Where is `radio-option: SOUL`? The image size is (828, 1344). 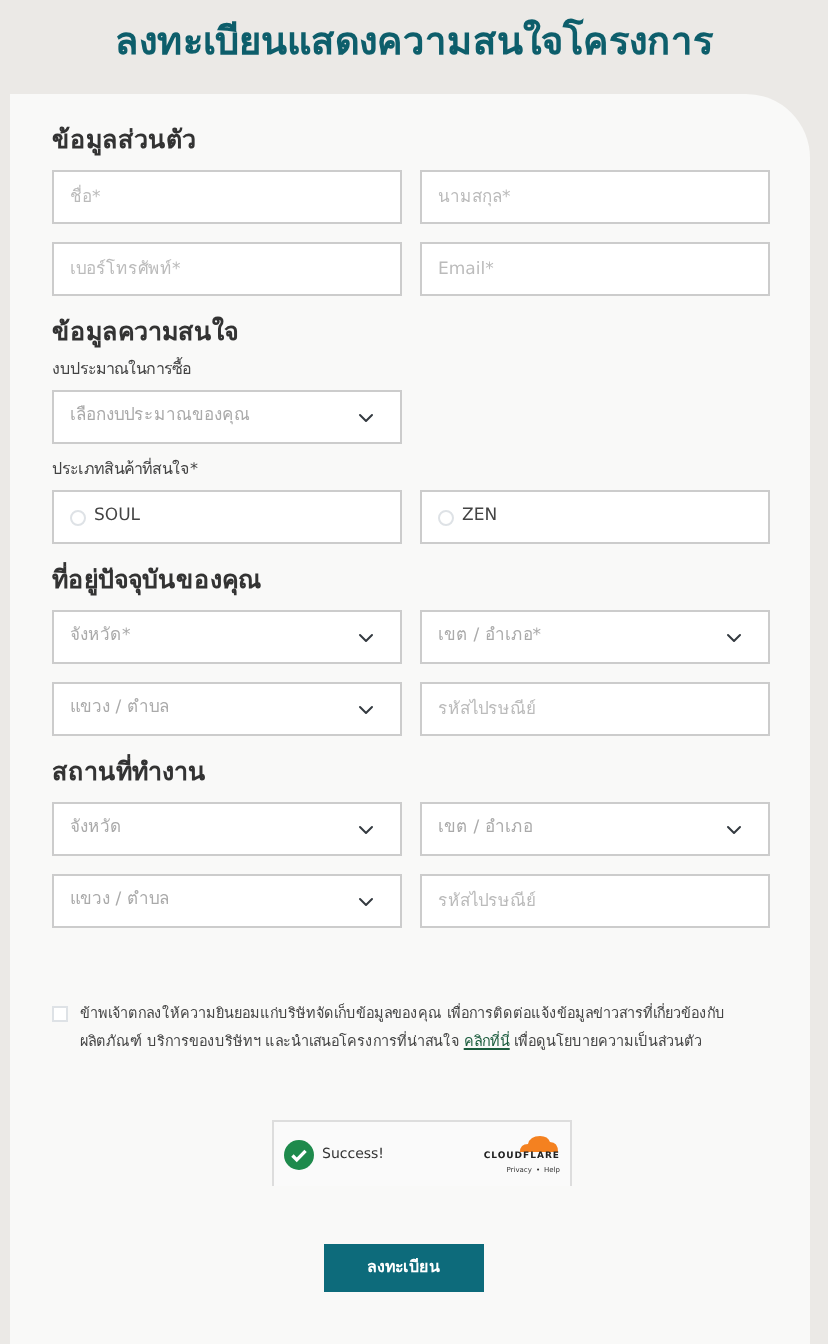
radio-option: SOUL is located at coordinates (227, 517).